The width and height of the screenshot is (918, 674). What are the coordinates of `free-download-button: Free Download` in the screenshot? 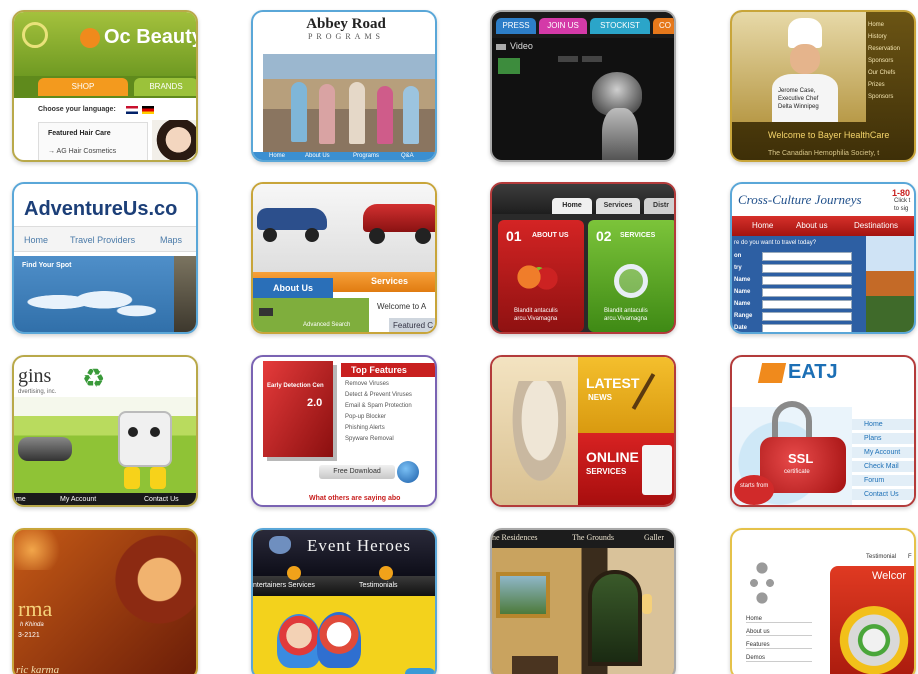 It's located at (357, 472).